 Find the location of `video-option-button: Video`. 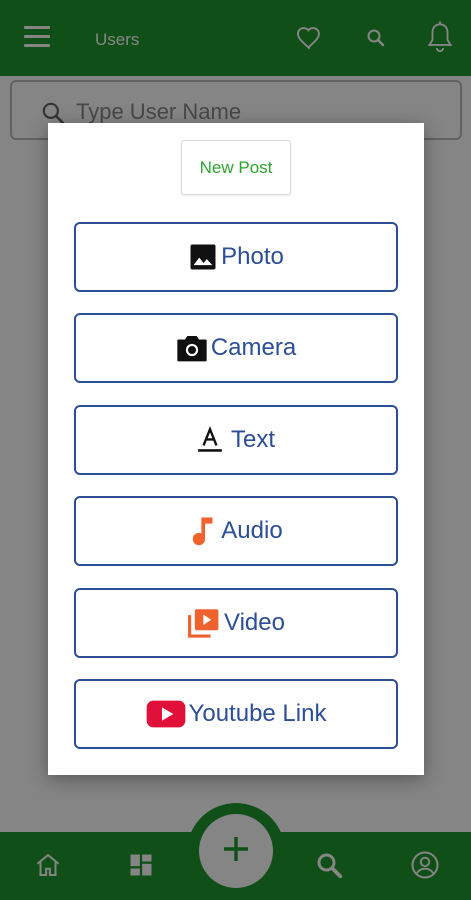

video-option-button: Video is located at coordinates (236, 623).